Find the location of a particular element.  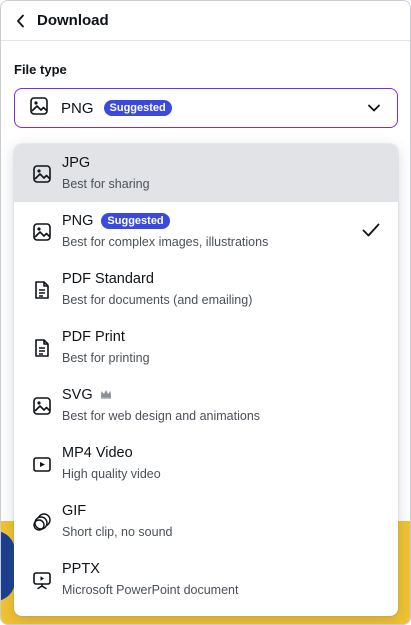

option-pdf-print: PDF Print Best for printing is located at coordinates (206, 347).